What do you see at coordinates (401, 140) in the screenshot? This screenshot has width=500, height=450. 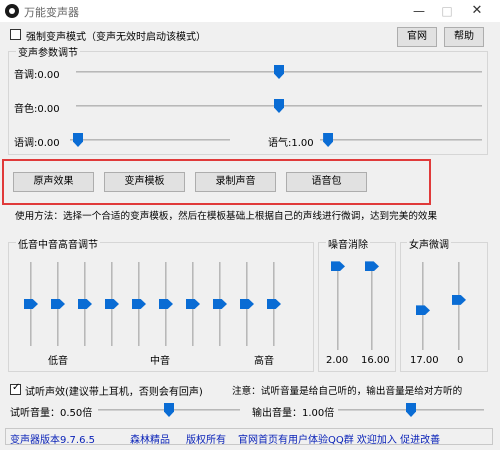 I see `tone-slider-track` at bounding box center [401, 140].